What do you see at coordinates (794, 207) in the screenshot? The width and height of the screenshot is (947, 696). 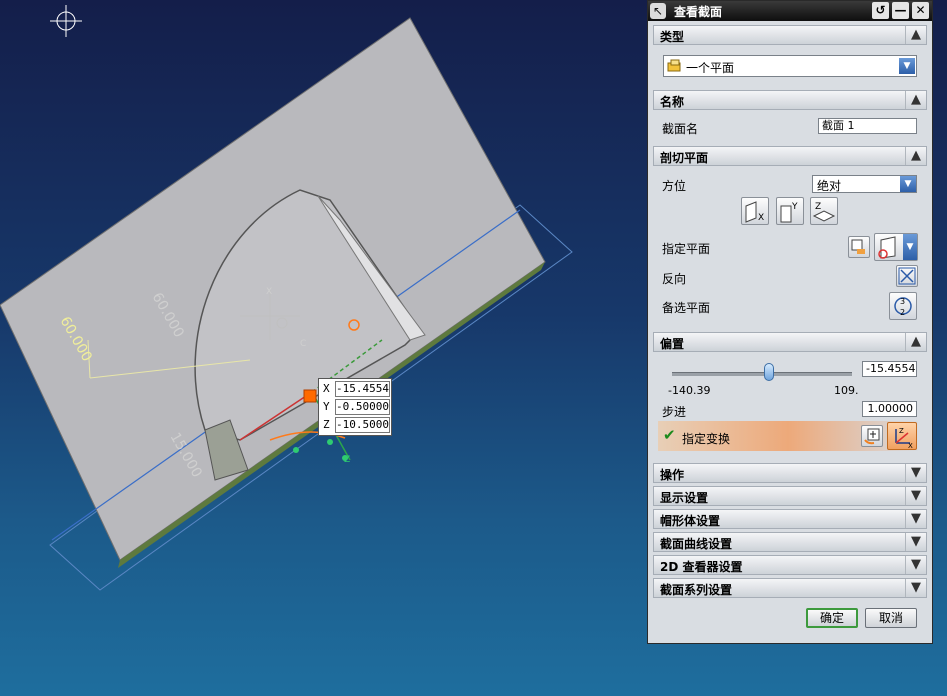 I see `plane-y-text: Y` at bounding box center [794, 207].